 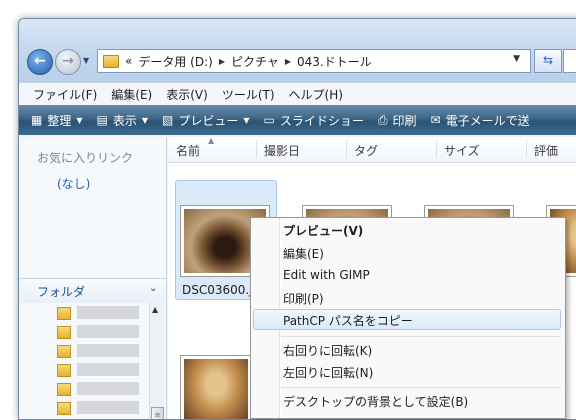 I want to click on folders-header-label: フォルダ, so click(x=61, y=292).